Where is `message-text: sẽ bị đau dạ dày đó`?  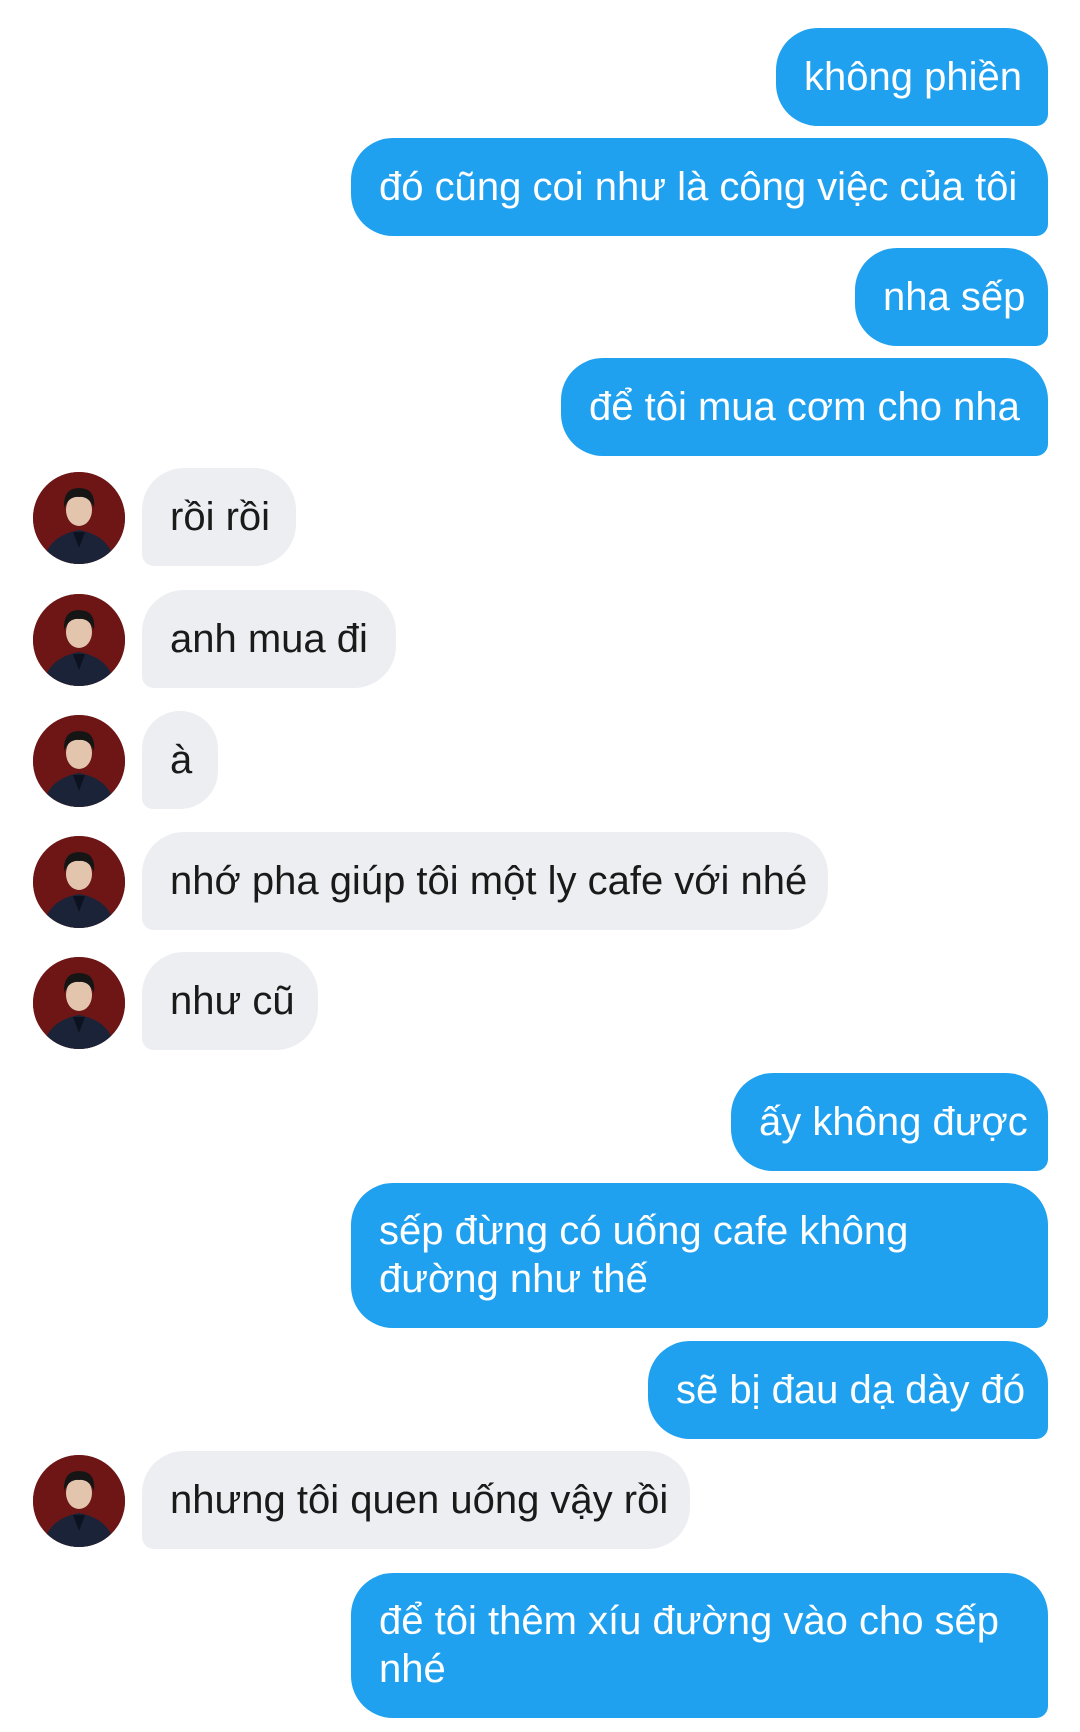
message-text: sẽ bị đau dạ dày đó is located at coordinates (851, 1390).